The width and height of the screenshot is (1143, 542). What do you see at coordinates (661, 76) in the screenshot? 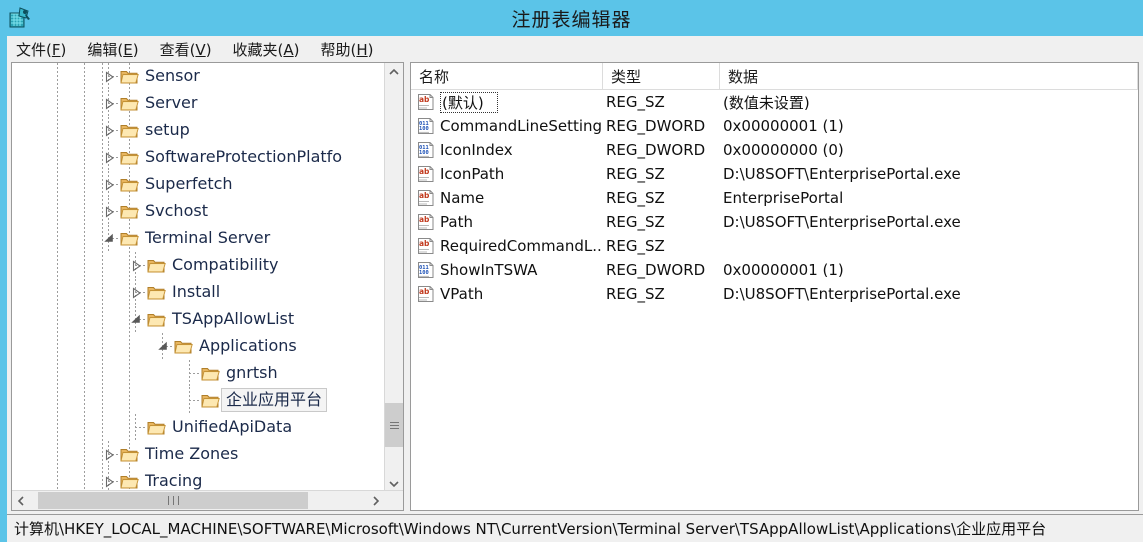
I see `col-header-type: 类型` at bounding box center [661, 76].